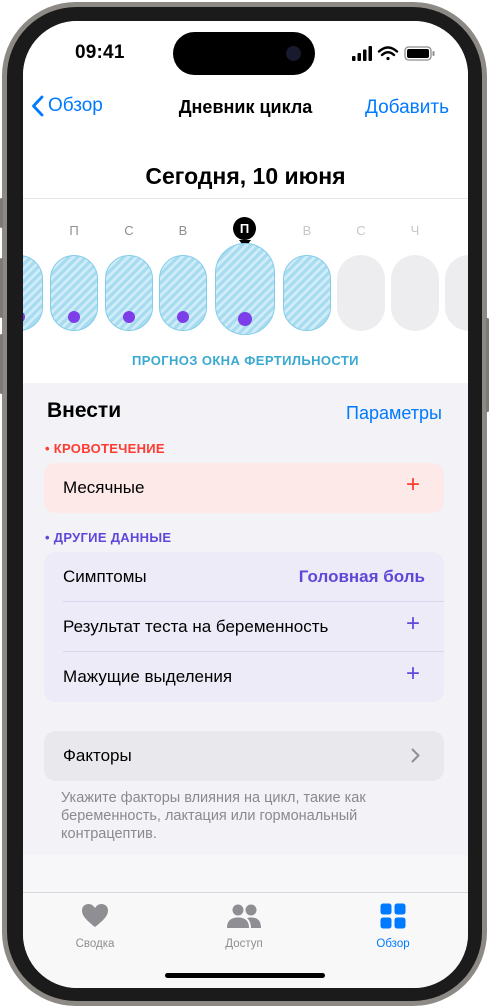  What do you see at coordinates (415, 755) in the screenshot?
I see `chevron-right-icon` at bounding box center [415, 755].